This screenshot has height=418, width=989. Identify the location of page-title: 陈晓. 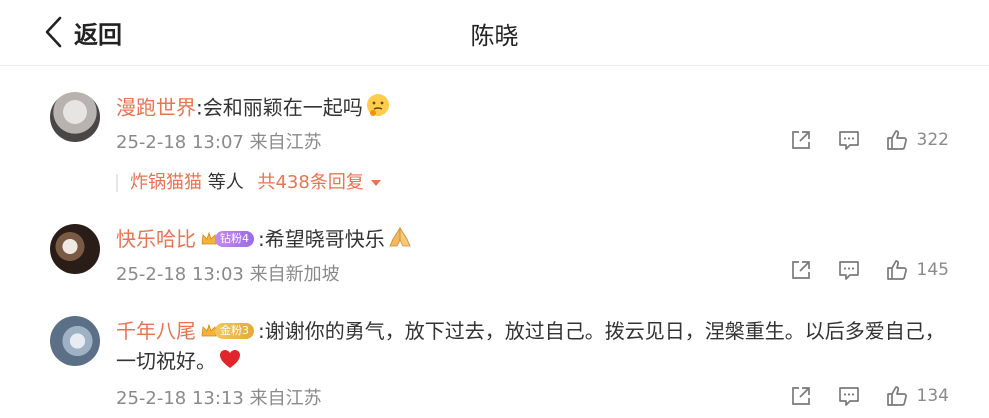
(494, 36).